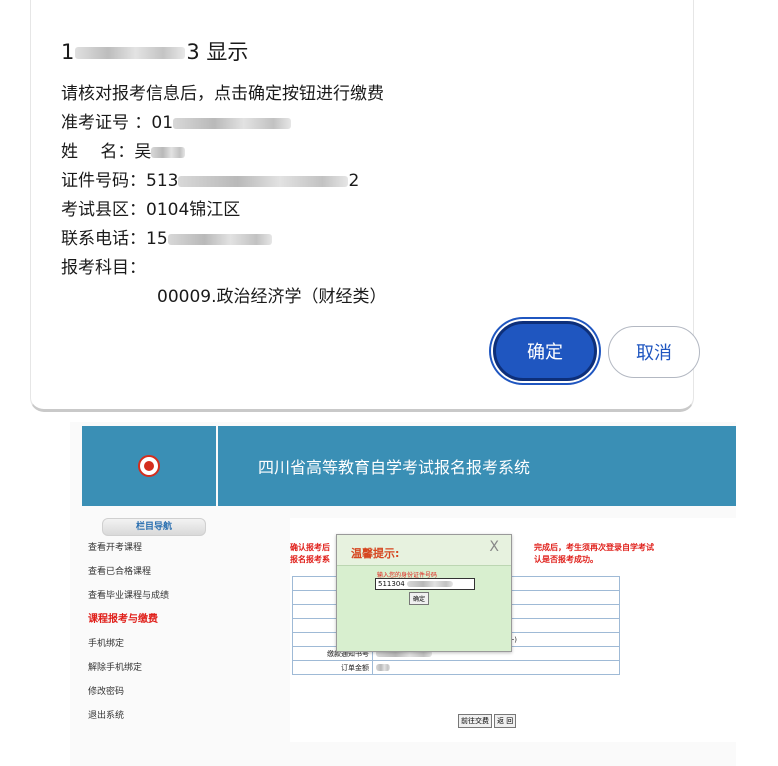 The image size is (778, 766). Describe the element at coordinates (149, 620) in the screenshot. I see `sidebar-item-register-pay: 课程报考与缴费` at that location.